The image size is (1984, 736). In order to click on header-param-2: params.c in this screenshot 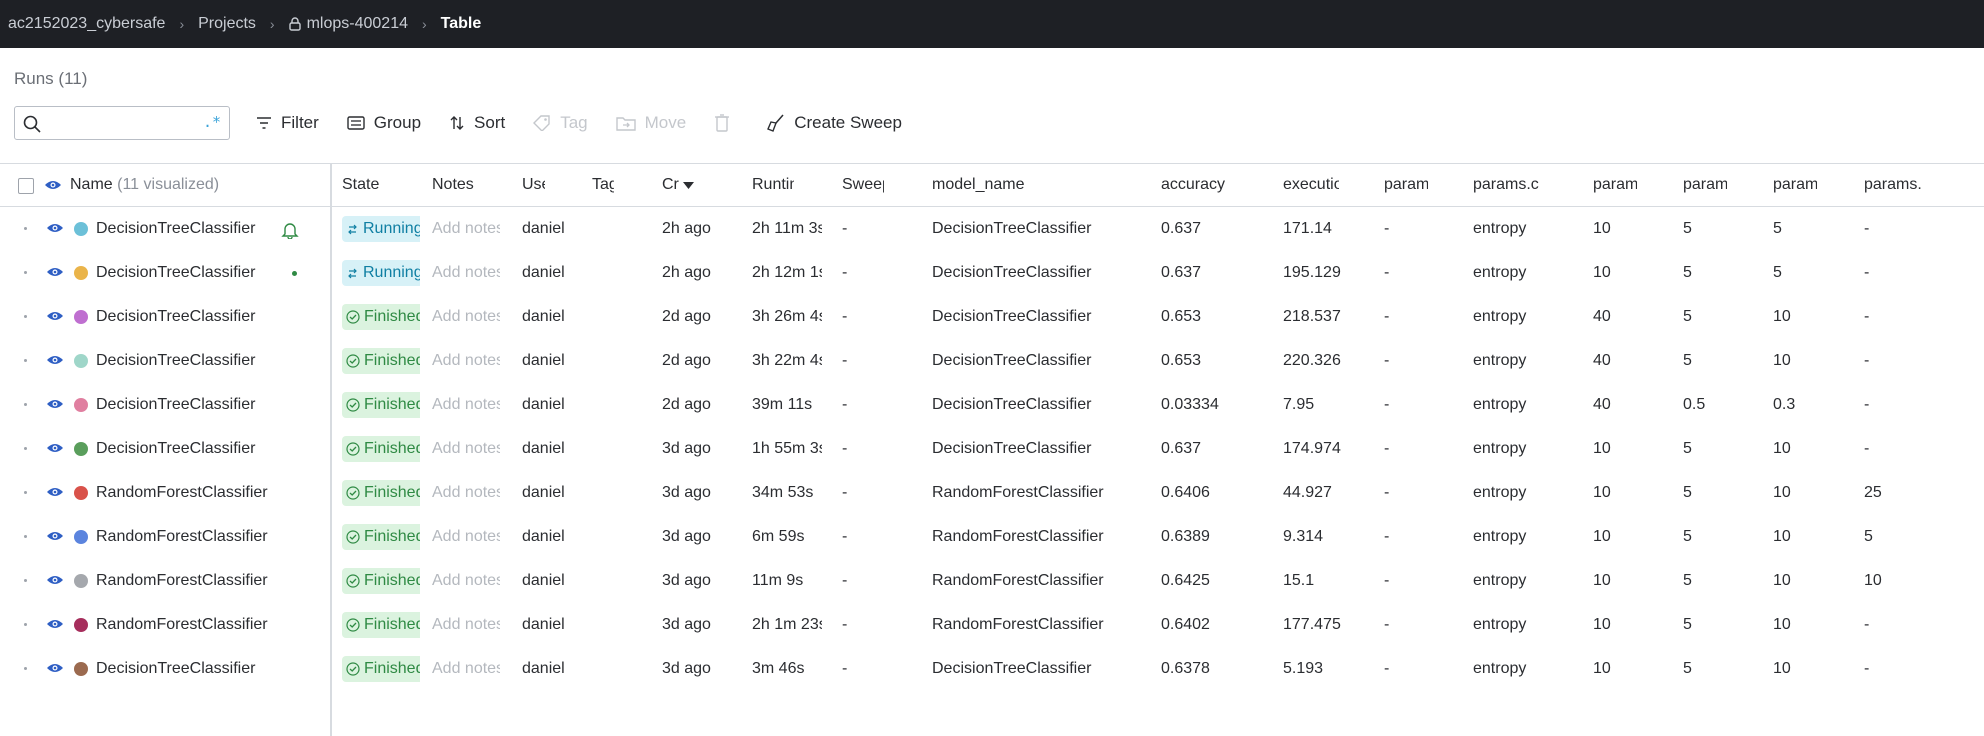, I will do `click(1509, 185)`.